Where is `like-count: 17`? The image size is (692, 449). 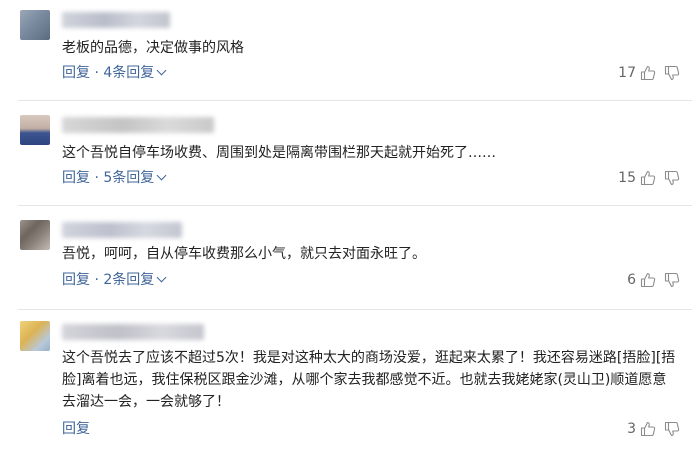 like-count: 17 is located at coordinates (627, 73).